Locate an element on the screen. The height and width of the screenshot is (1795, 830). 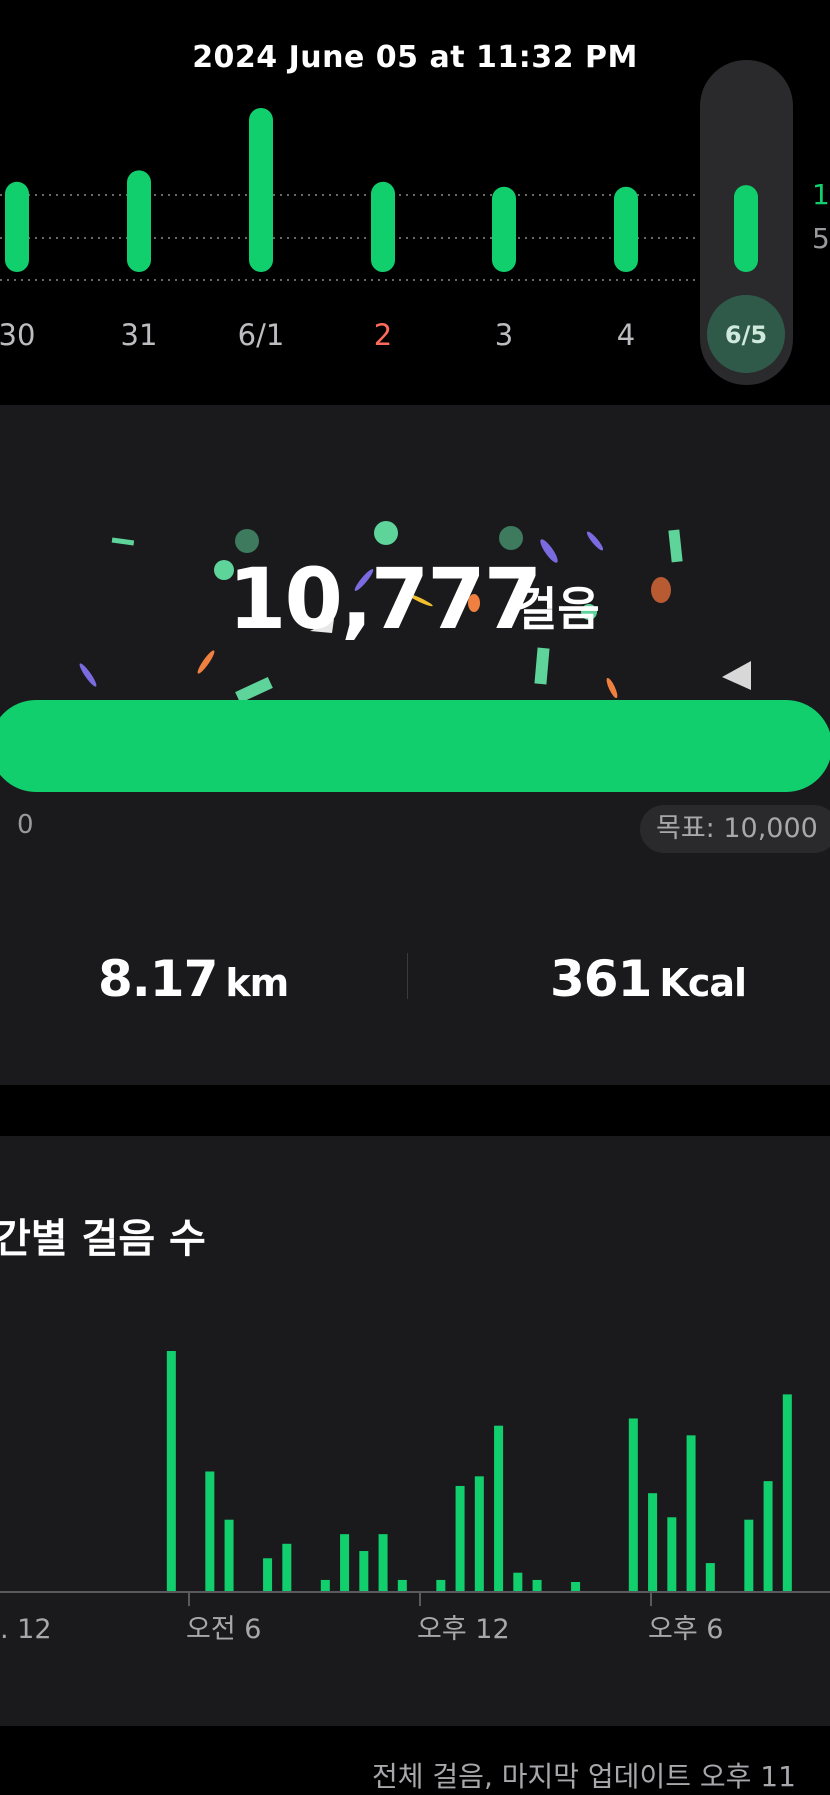
steps-count: 10,777 is located at coordinates (385, 599).